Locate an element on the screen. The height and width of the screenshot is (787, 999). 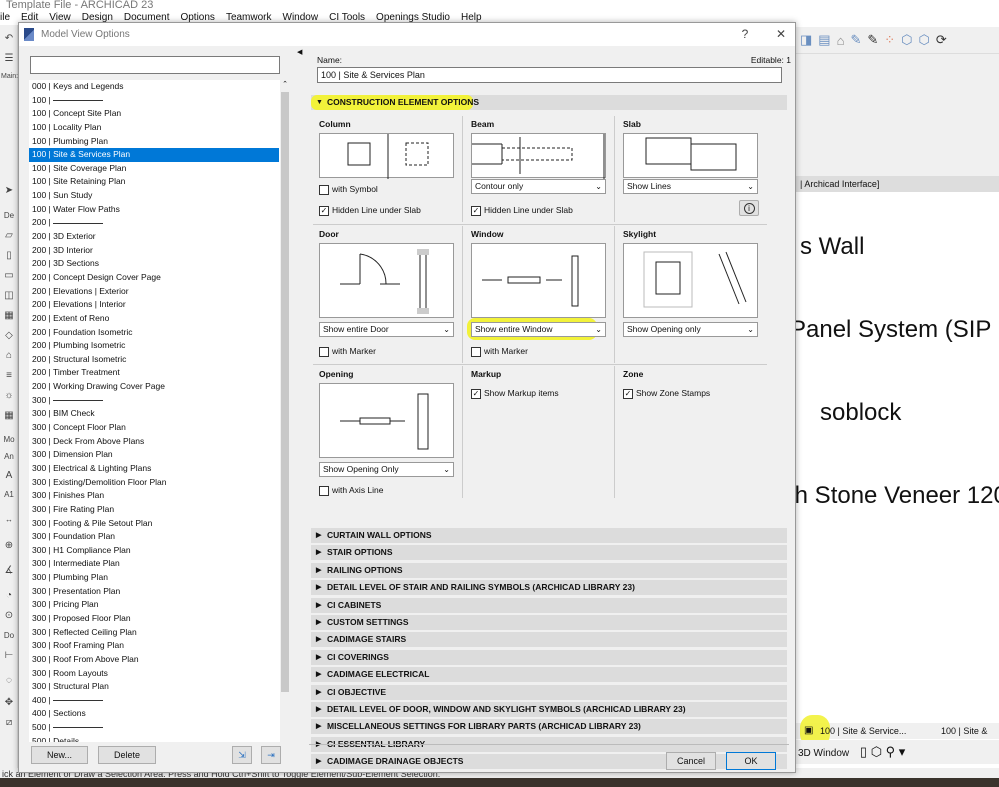
beam-display-select: Contour only ⌄ is located at coordinates (538, 186).